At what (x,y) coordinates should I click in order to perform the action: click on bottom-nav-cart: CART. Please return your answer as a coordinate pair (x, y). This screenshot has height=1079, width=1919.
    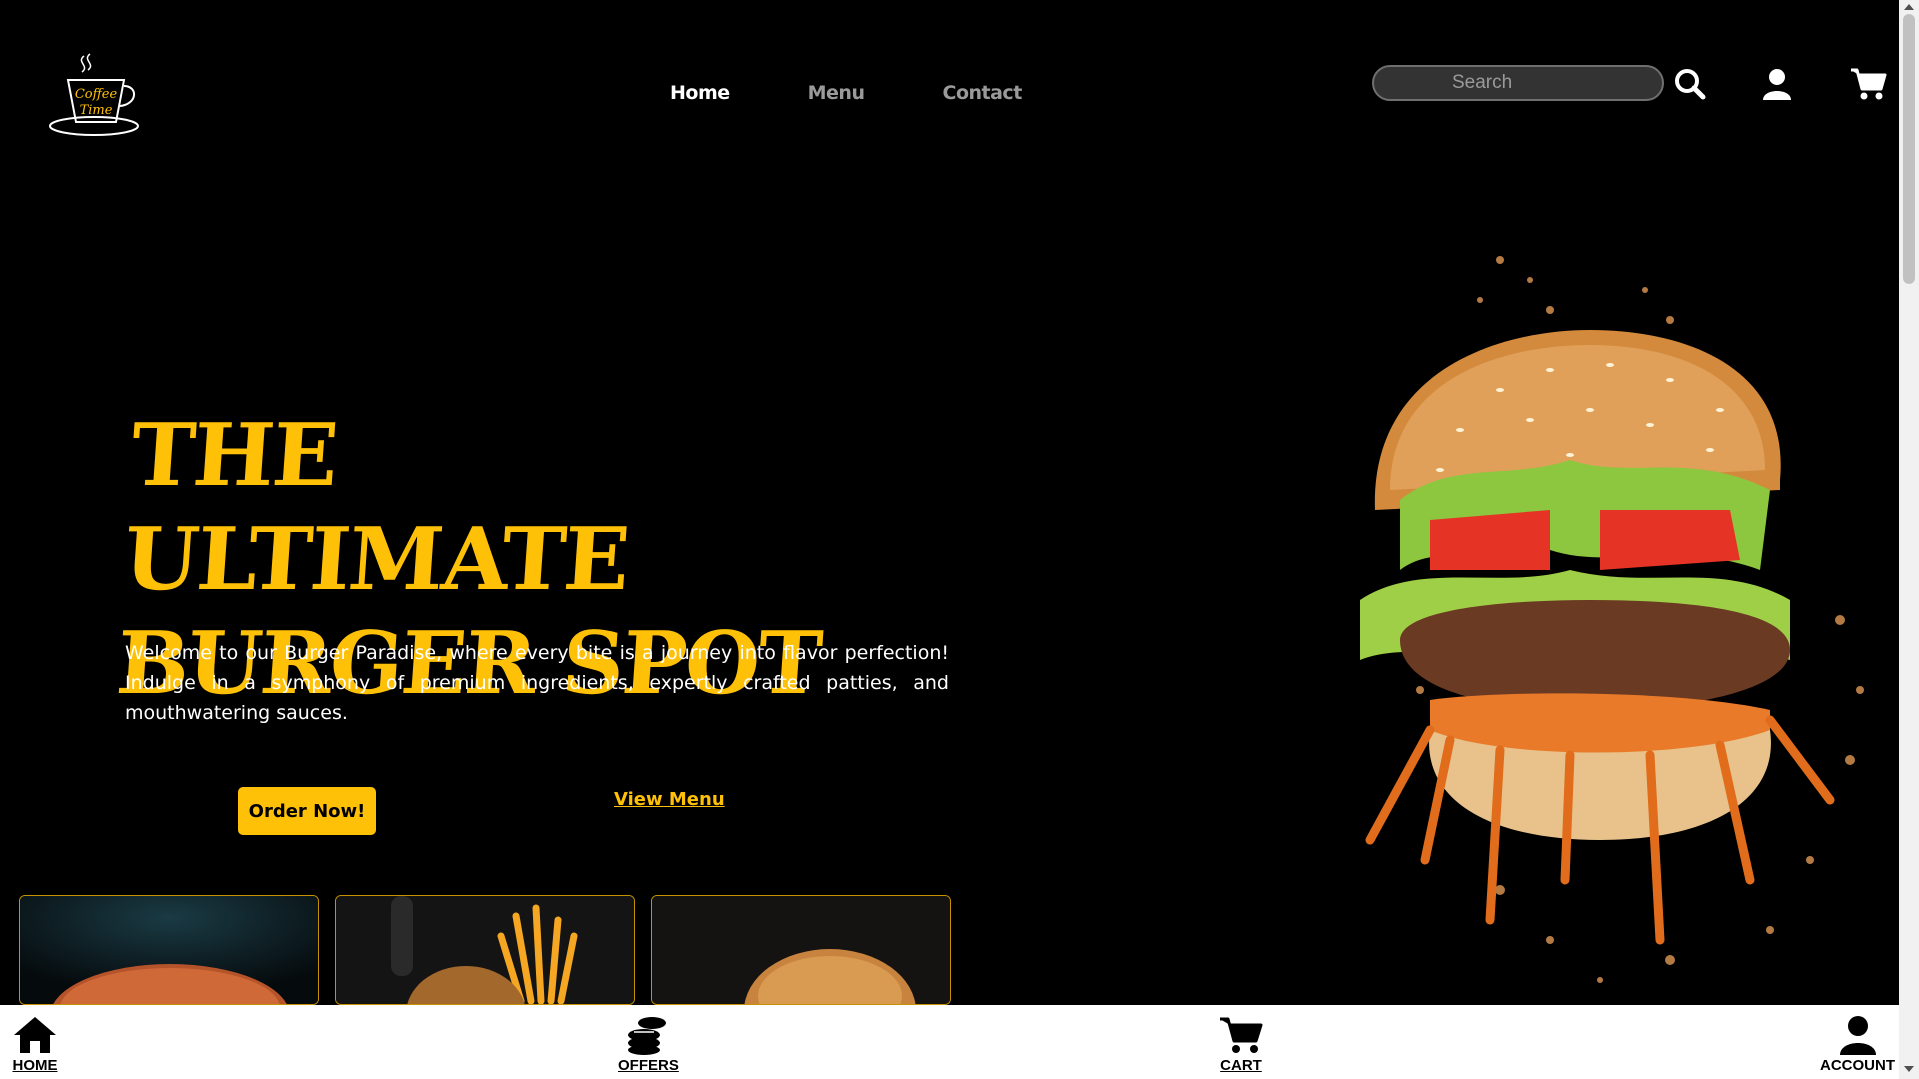
    Looking at the image, I should click on (1241, 1044).